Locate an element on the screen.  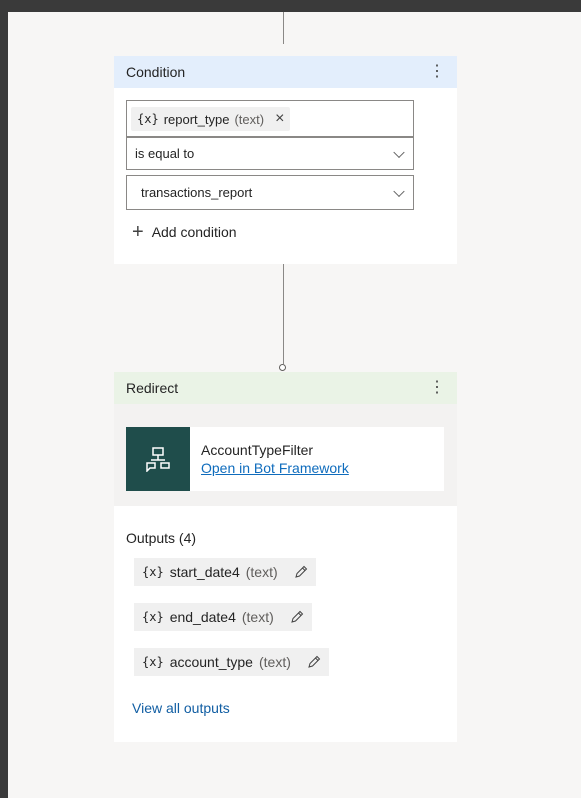
variable-chip: {x} report_type (text) × is located at coordinates (211, 119).